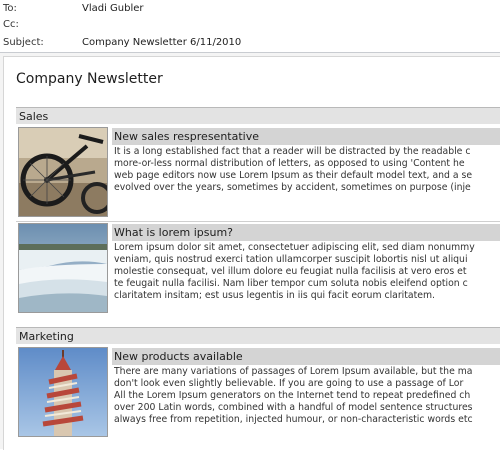 The width and height of the screenshot is (500, 450). I want to click on article-title: What is lorem ipsum?, so click(306, 232).